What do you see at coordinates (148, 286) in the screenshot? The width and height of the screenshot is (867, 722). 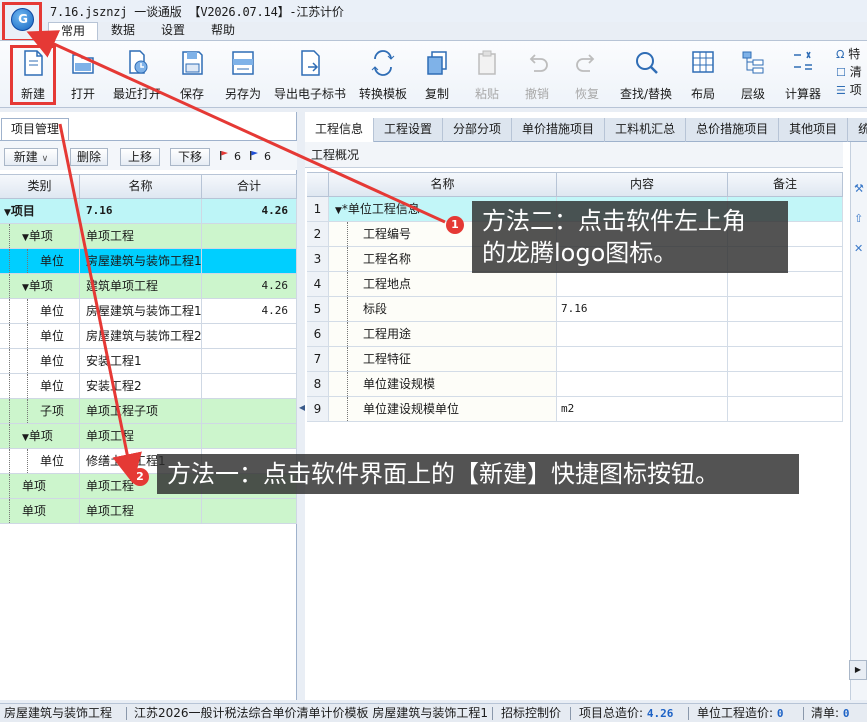 I see `tree-row: ▼单项 建筑单项工程 4.26` at bounding box center [148, 286].